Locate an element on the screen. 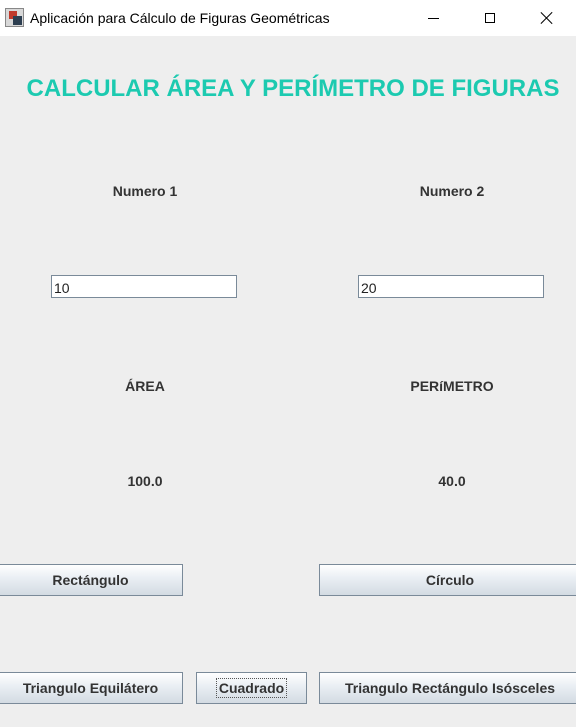  area-label: ÁREA is located at coordinates (145, 386).